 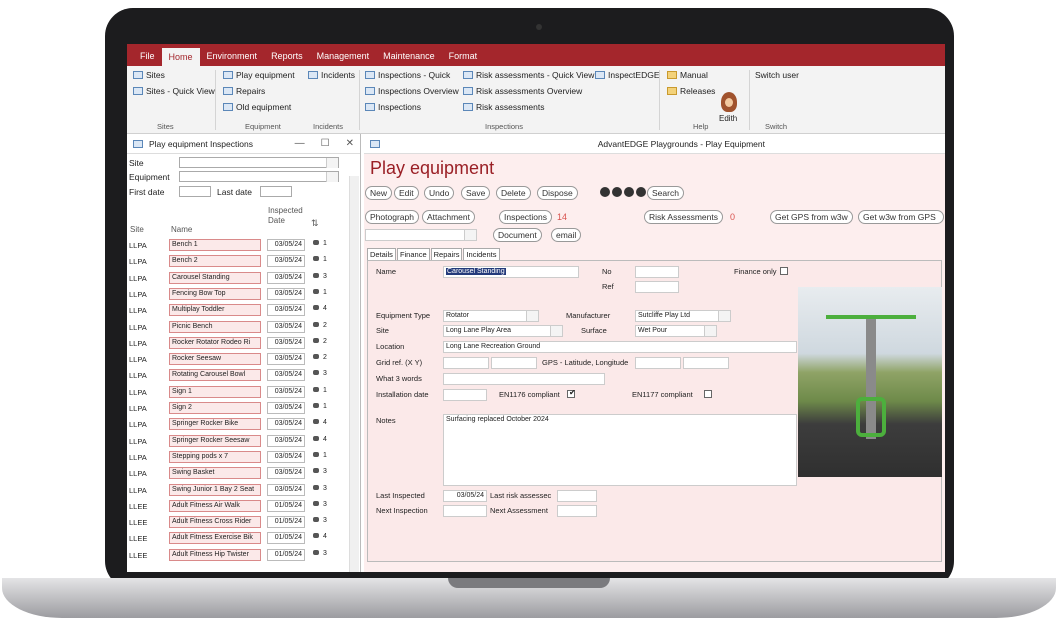 I want to click on gps-from-w3w-button: Get GPS from w3w, so click(x=811, y=217).